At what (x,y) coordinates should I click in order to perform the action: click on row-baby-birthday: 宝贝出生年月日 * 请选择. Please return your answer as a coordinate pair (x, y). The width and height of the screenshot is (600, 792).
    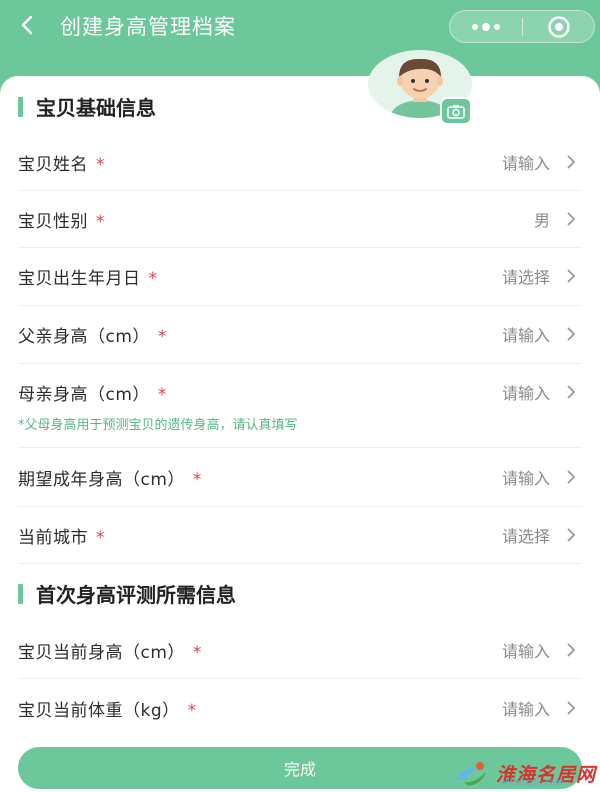
    Looking at the image, I should click on (300, 276).